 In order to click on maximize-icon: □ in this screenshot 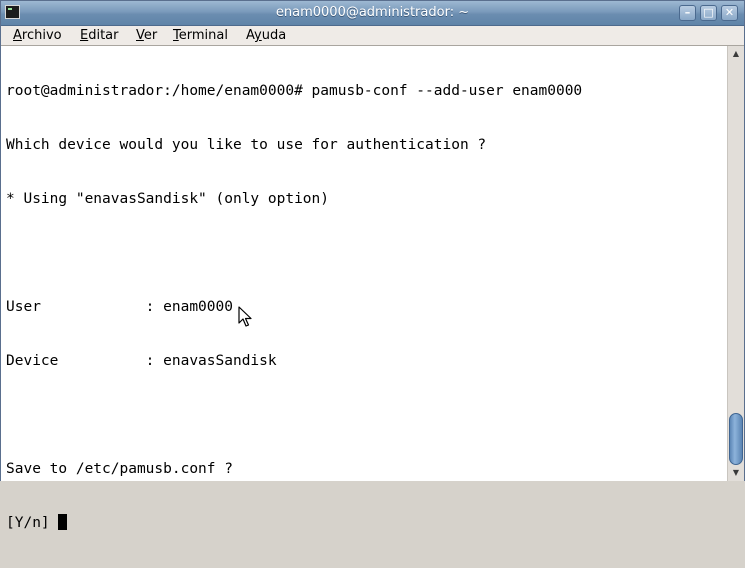, I will do `click(708, 12)`.